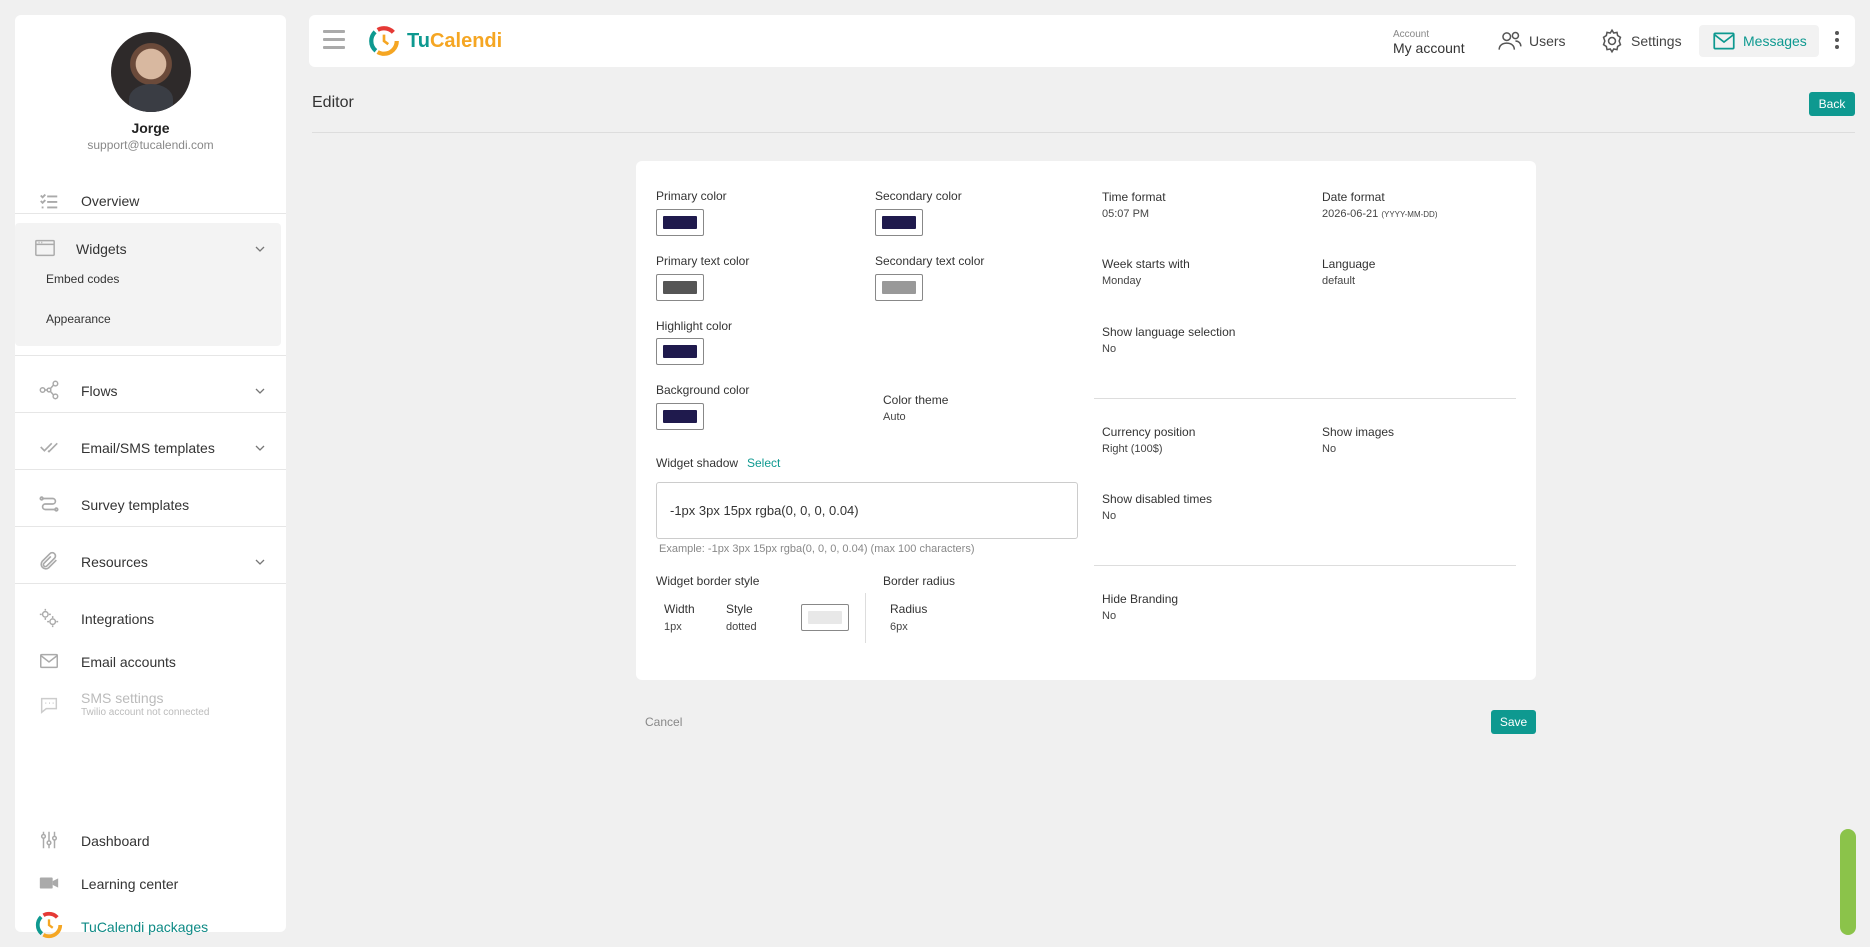 This screenshot has width=1870, height=947. I want to click on radius-value: 6px, so click(899, 627).